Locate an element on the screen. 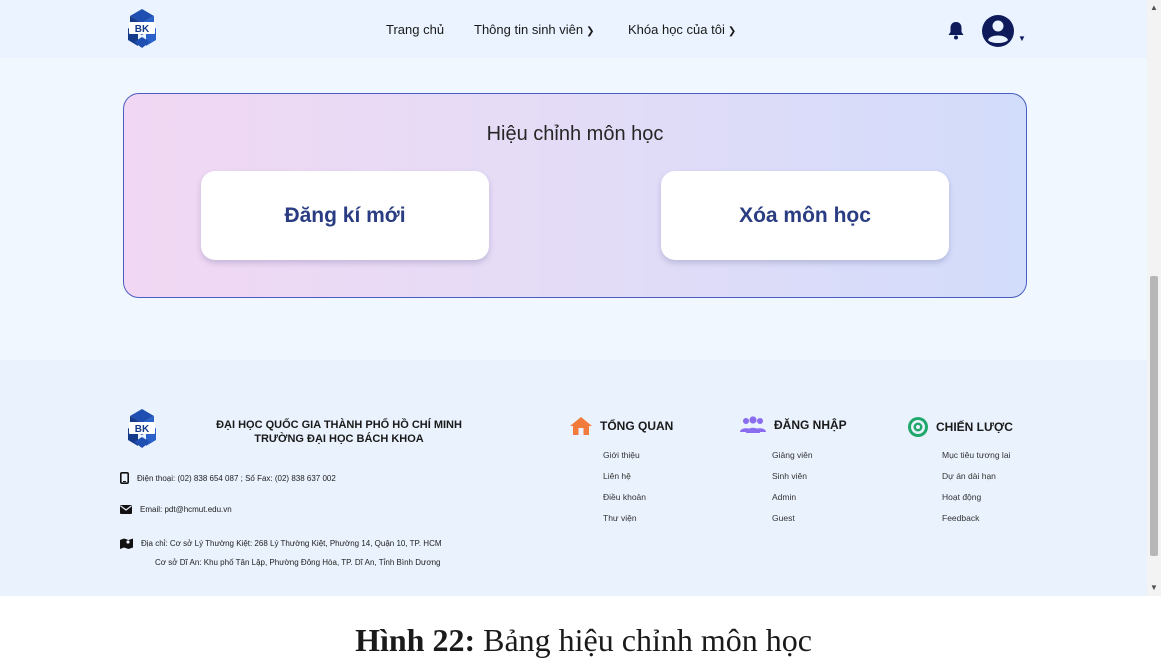 The height and width of the screenshot is (671, 1167). register-new-button: Đăng kí mới is located at coordinates (345, 215).